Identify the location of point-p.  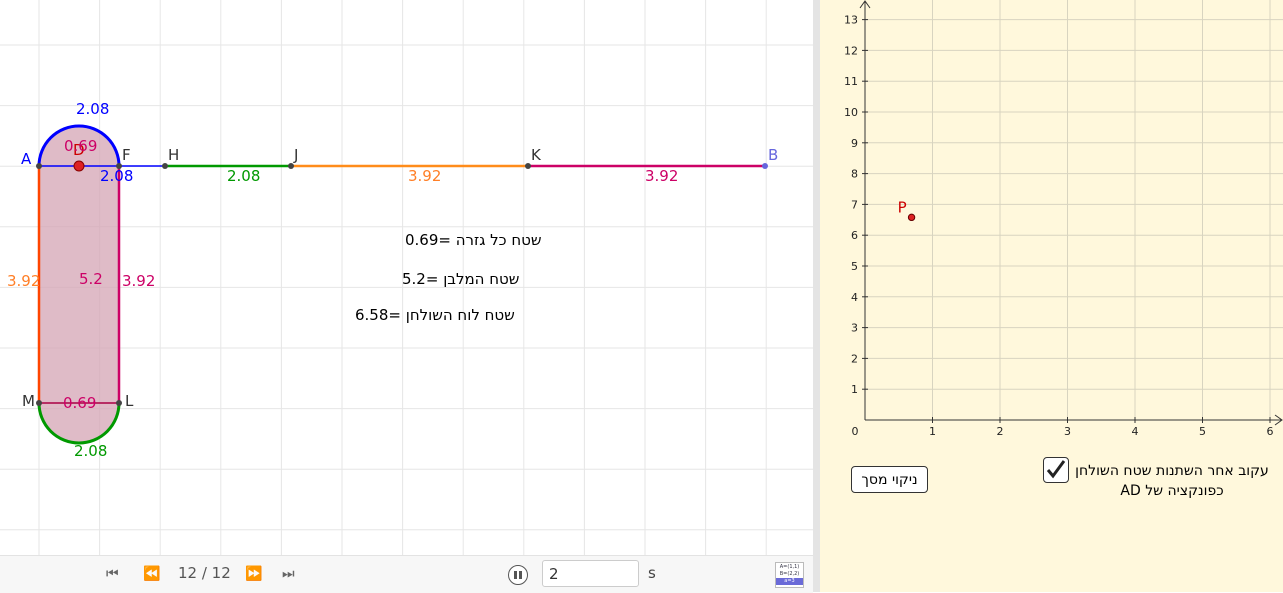
(911, 217).